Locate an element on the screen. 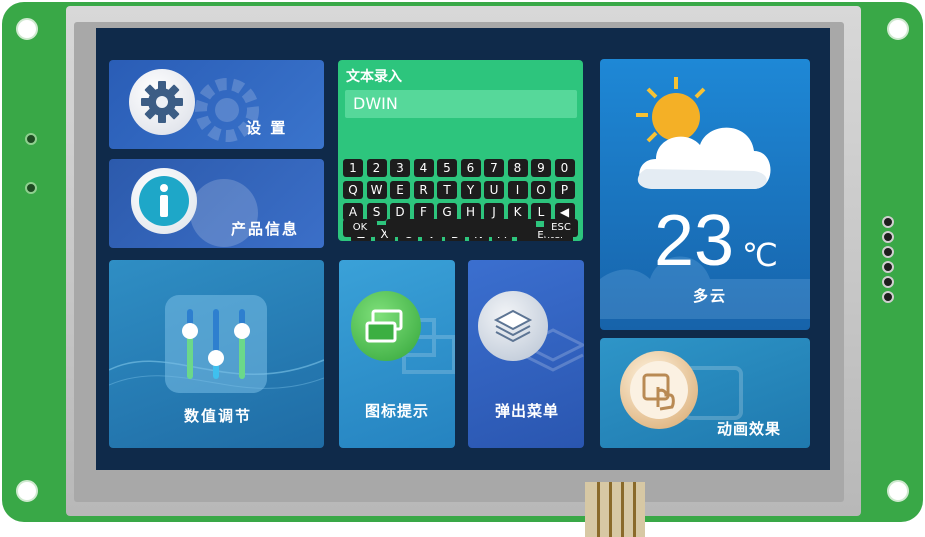 This screenshot has width=925, height=537. temperature-unit: ℃ is located at coordinates (760, 255).